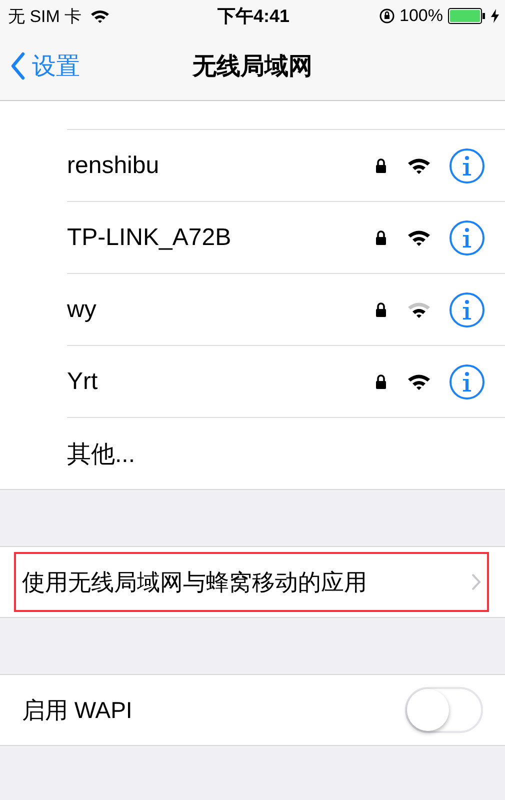  What do you see at coordinates (100, 16) in the screenshot?
I see `wifi-icon` at bounding box center [100, 16].